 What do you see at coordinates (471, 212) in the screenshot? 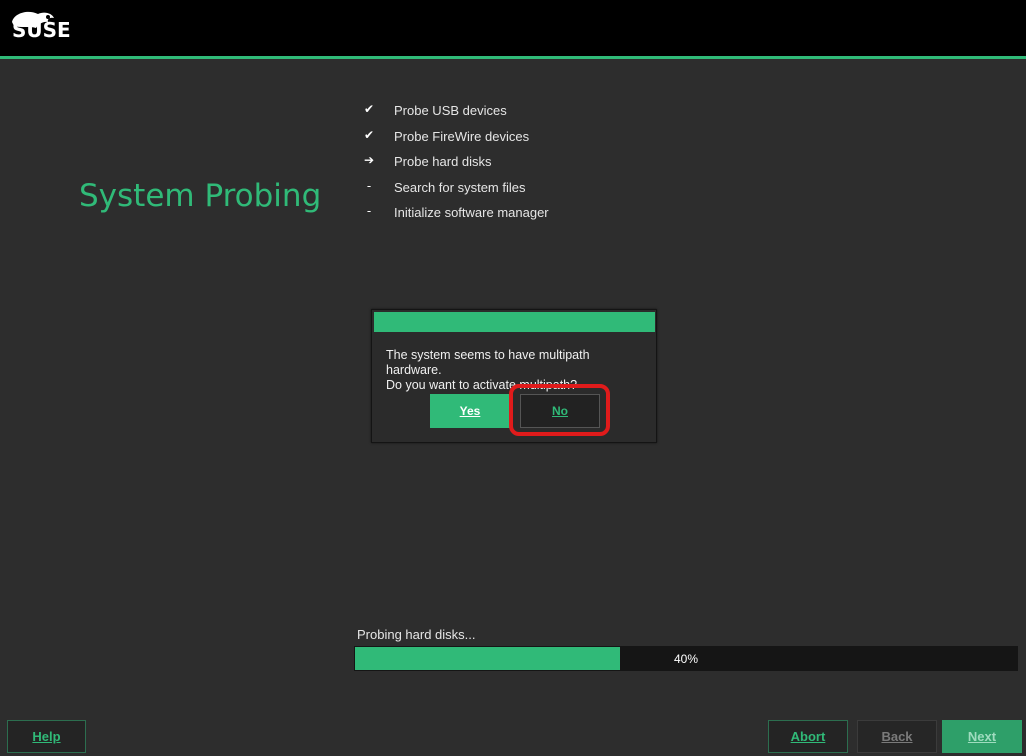
I see `step-label: Initialize software manager` at bounding box center [471, 212].